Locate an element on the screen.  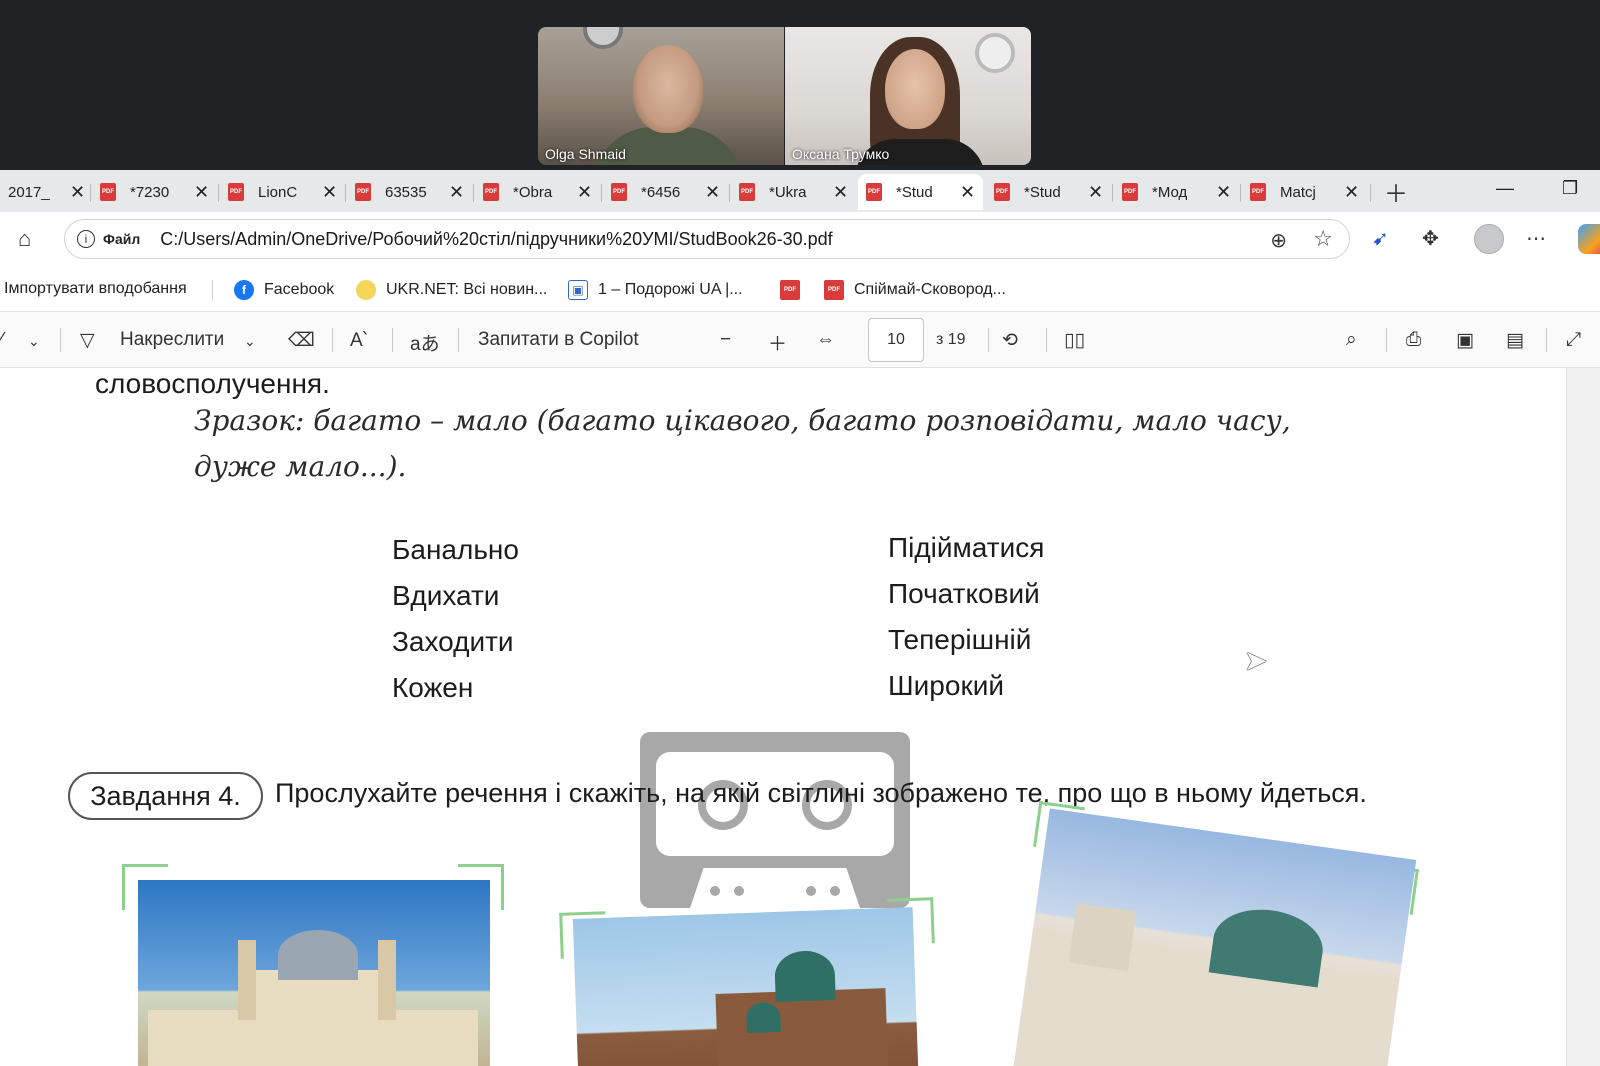
fit-width-icon: ⇔ is located at coordinates (825, 340).